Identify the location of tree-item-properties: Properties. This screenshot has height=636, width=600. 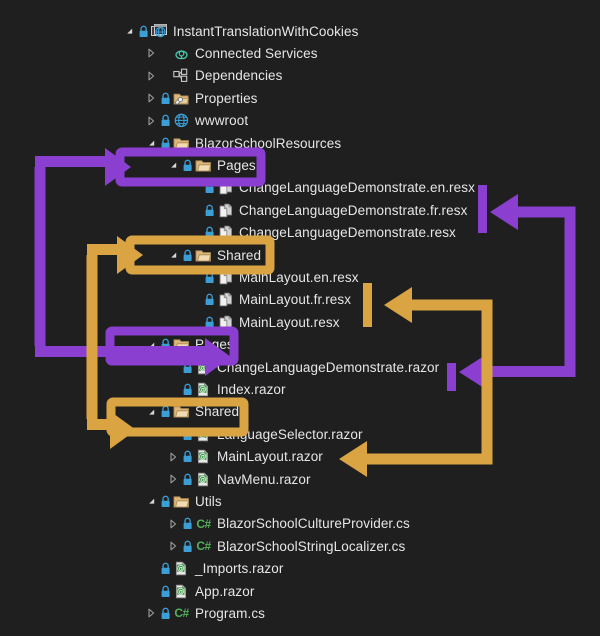
(201, 98).